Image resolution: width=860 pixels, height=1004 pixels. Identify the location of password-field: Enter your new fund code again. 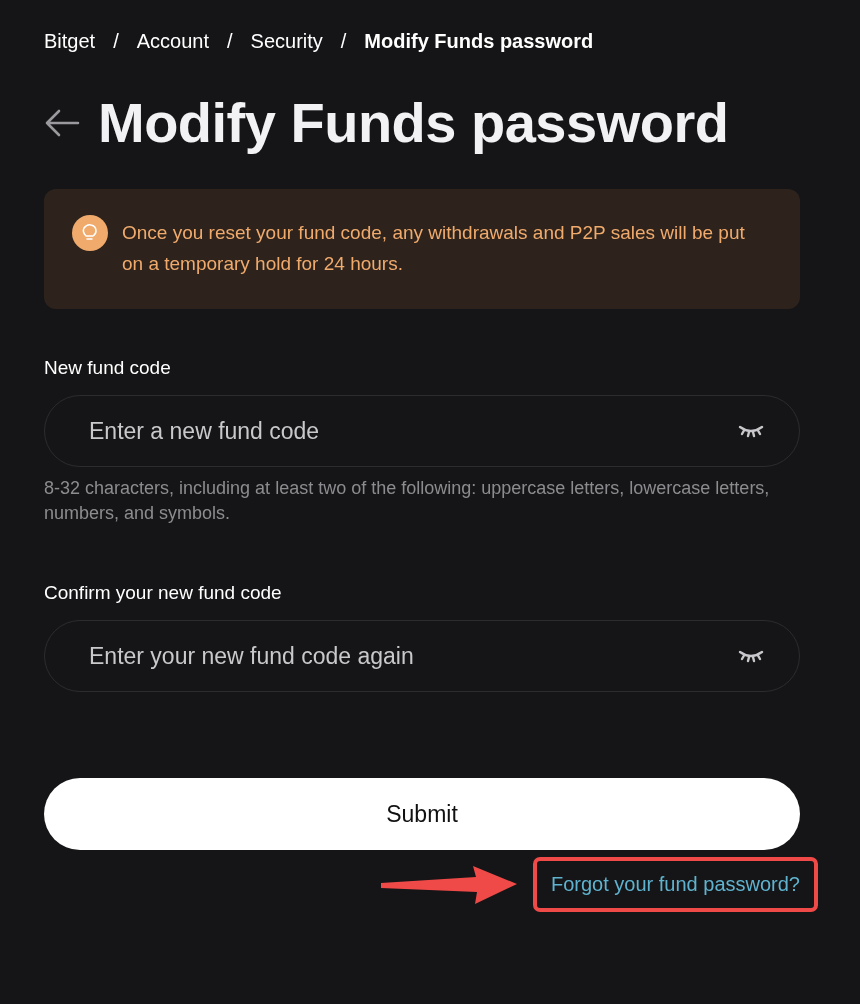
(422, 656).